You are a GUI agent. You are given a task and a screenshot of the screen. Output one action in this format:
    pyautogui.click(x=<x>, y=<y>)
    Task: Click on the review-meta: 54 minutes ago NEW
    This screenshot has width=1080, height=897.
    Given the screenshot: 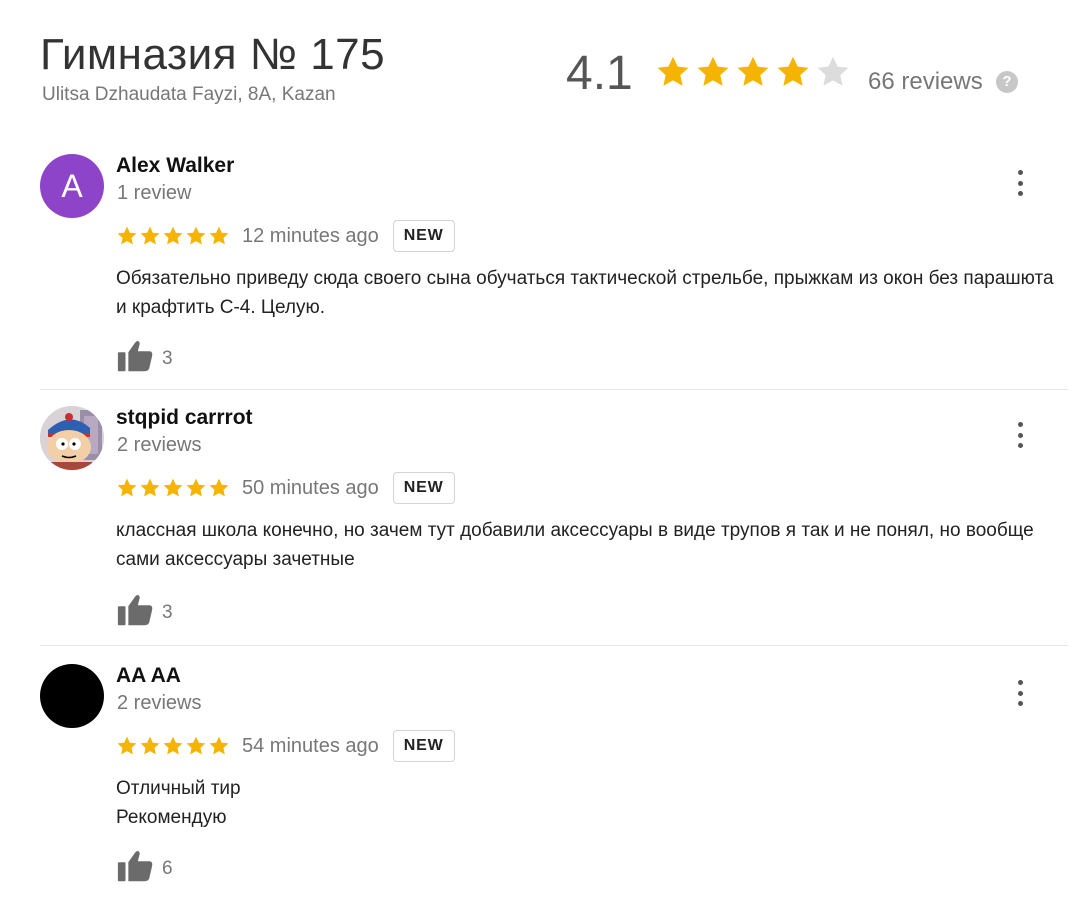 What is the action you would take?
    pyautogui.click(x=285, y=746)
    